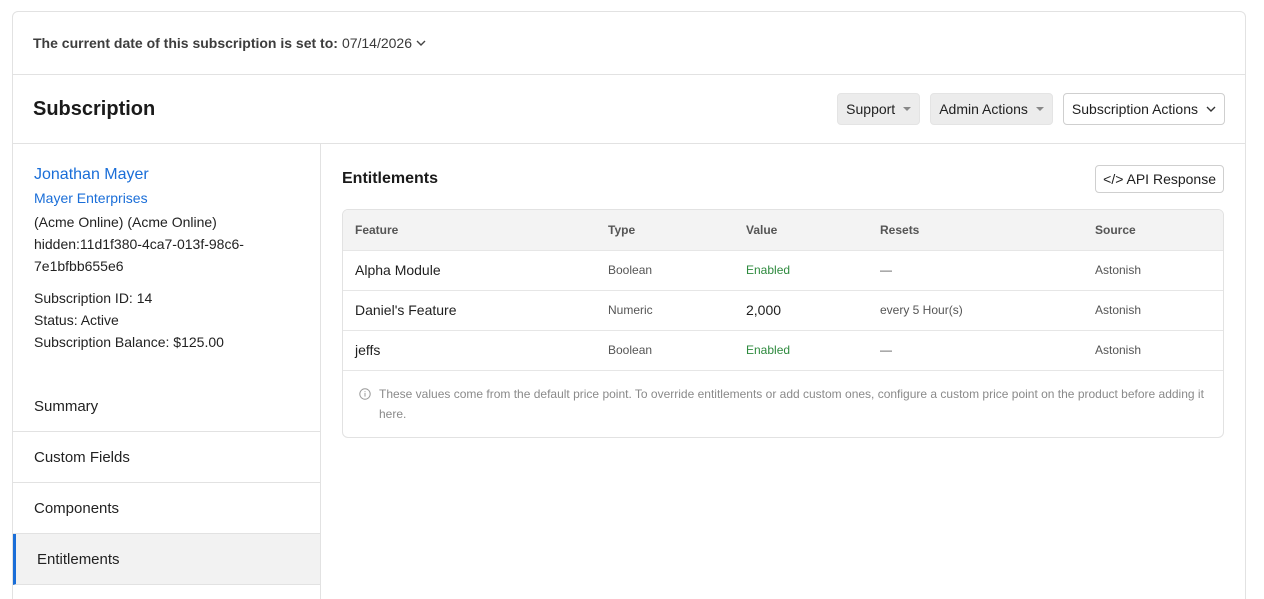 The image size is (1264, 599). I want to click on table-row: Alpha Module Boolean Enabled — Astonish, so click(783, 269).